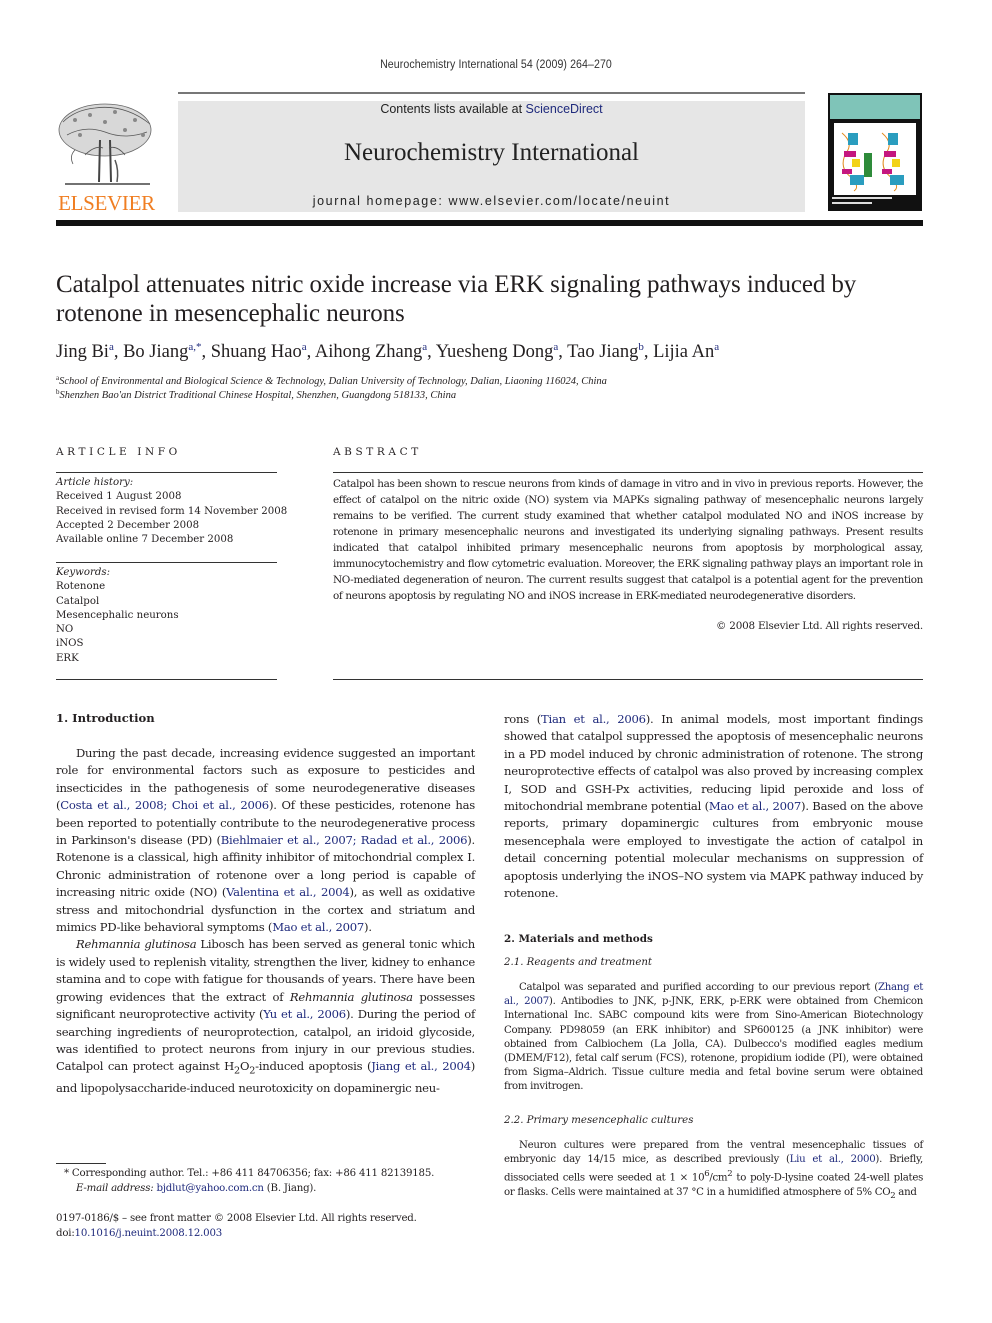 The image size is (992, 1323). Describe the element at coordinates (85, 352) in the screenshot. I see `author: Jing Bia` at that location.